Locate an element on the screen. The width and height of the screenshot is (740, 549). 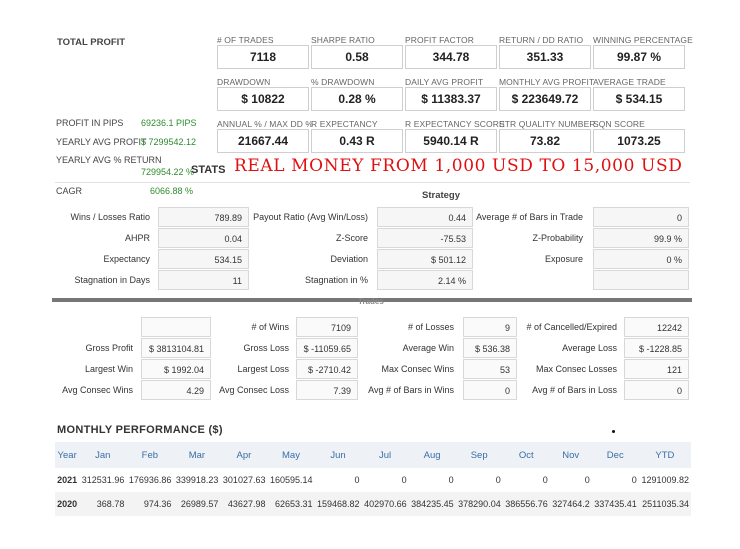
metric-value: $ 11383.37 is located at coordinates (451, 99).